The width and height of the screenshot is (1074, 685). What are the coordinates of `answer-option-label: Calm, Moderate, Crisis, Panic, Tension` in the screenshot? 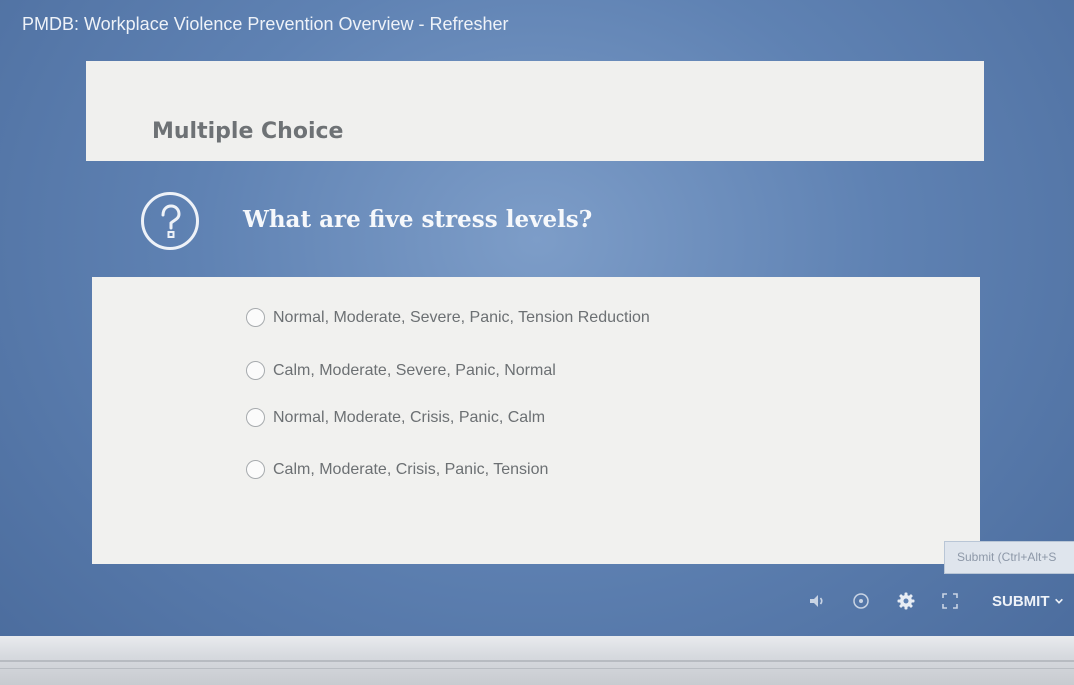 It's located at (411, 469).